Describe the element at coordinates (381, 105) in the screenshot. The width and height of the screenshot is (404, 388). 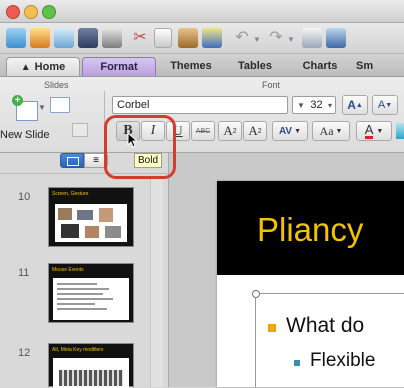
I see `decrease-font-label: A` at that location.